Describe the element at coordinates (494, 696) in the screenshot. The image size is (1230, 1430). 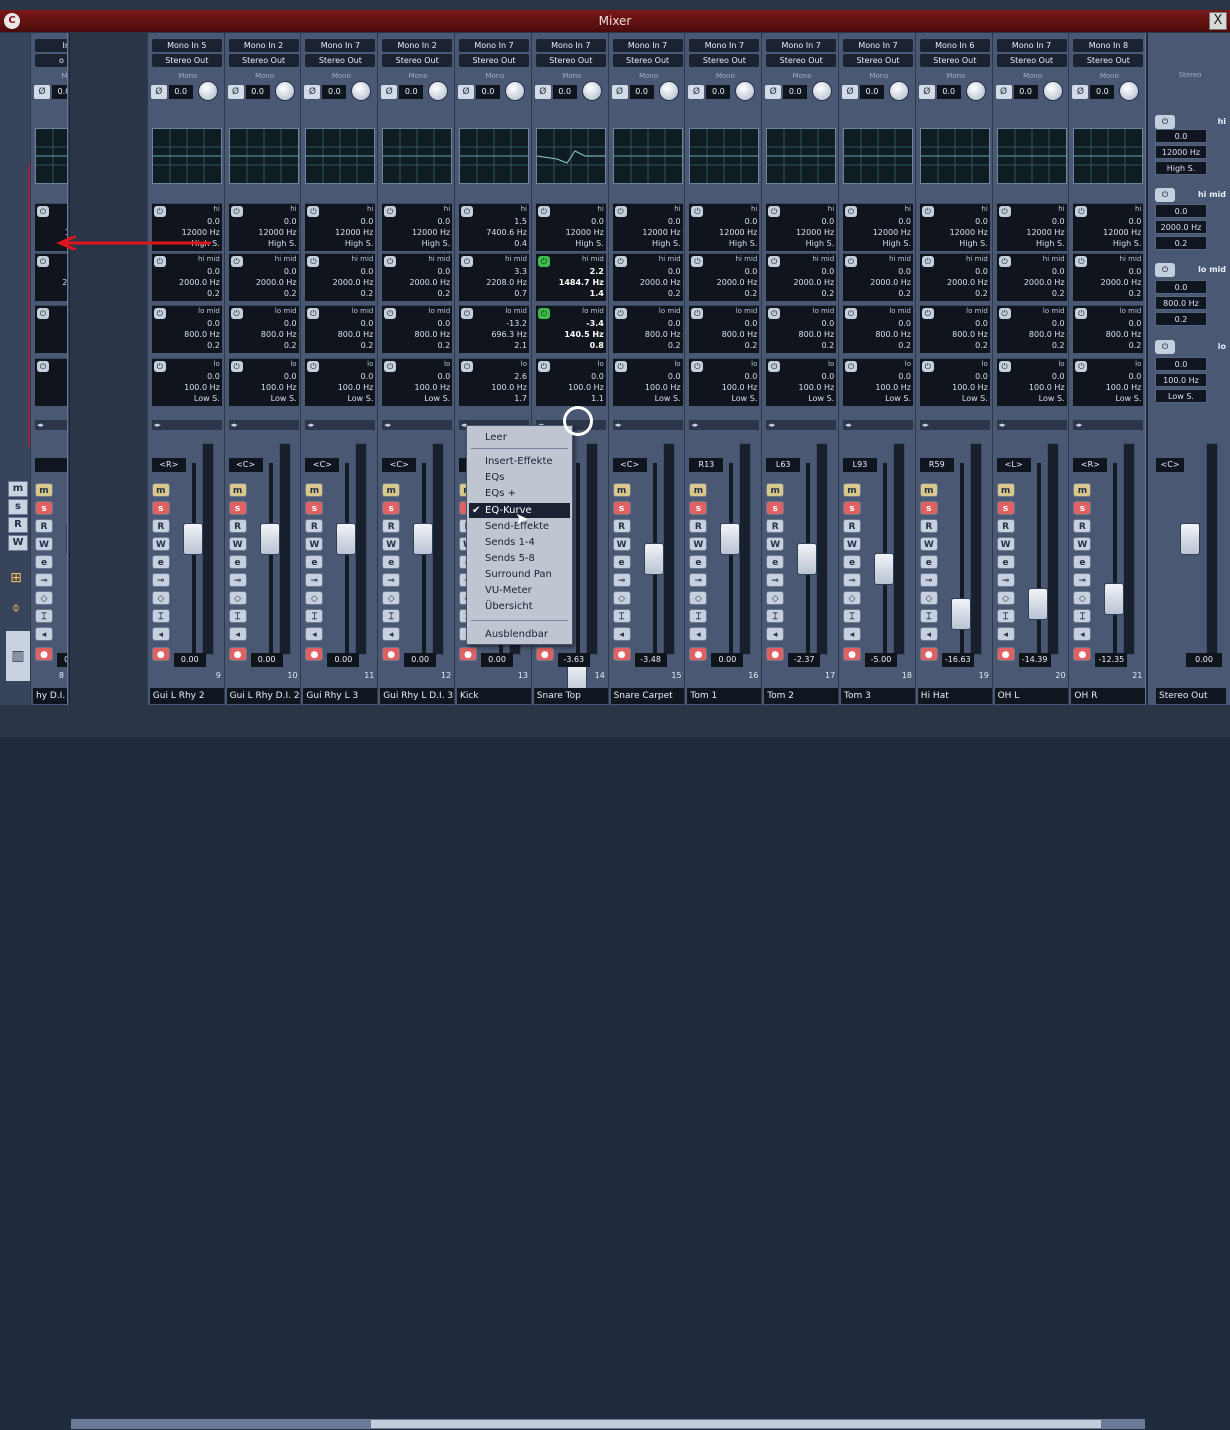
I see `channel-name: Kick` at that location.